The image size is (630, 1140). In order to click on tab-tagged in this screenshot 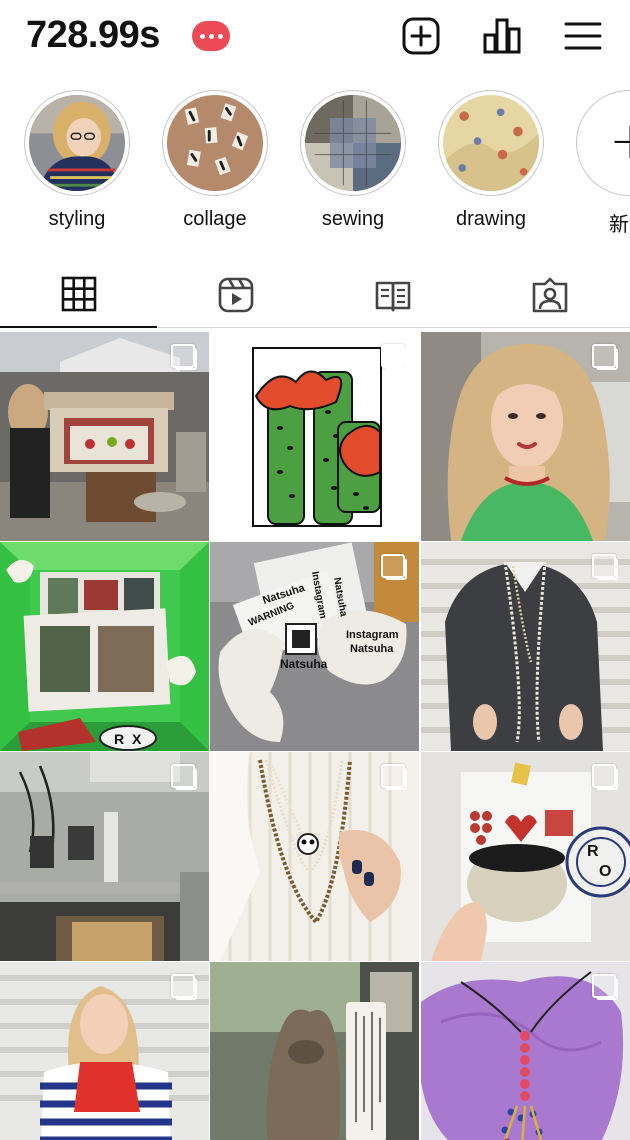, I will do `click(549, 295)`.